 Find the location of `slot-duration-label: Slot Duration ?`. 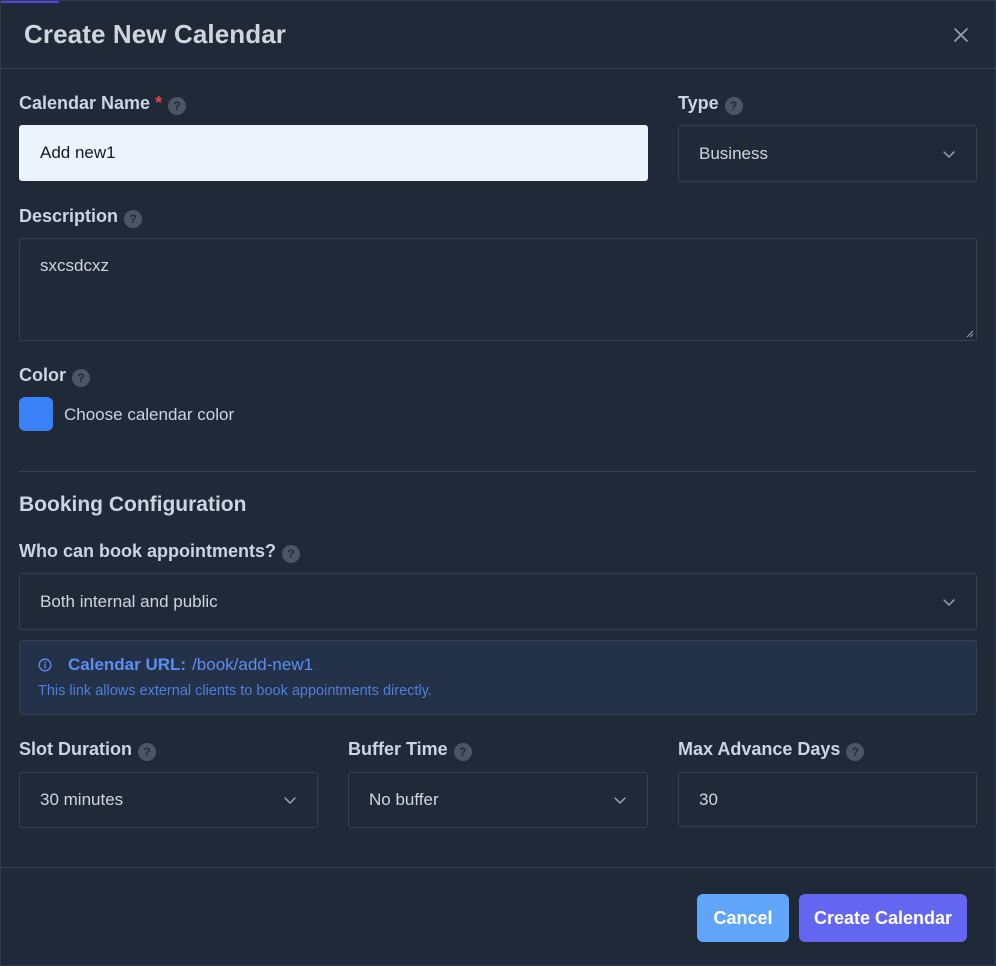

slot-duration-label: Slot Duration ? is located at coordinates (87, 749).